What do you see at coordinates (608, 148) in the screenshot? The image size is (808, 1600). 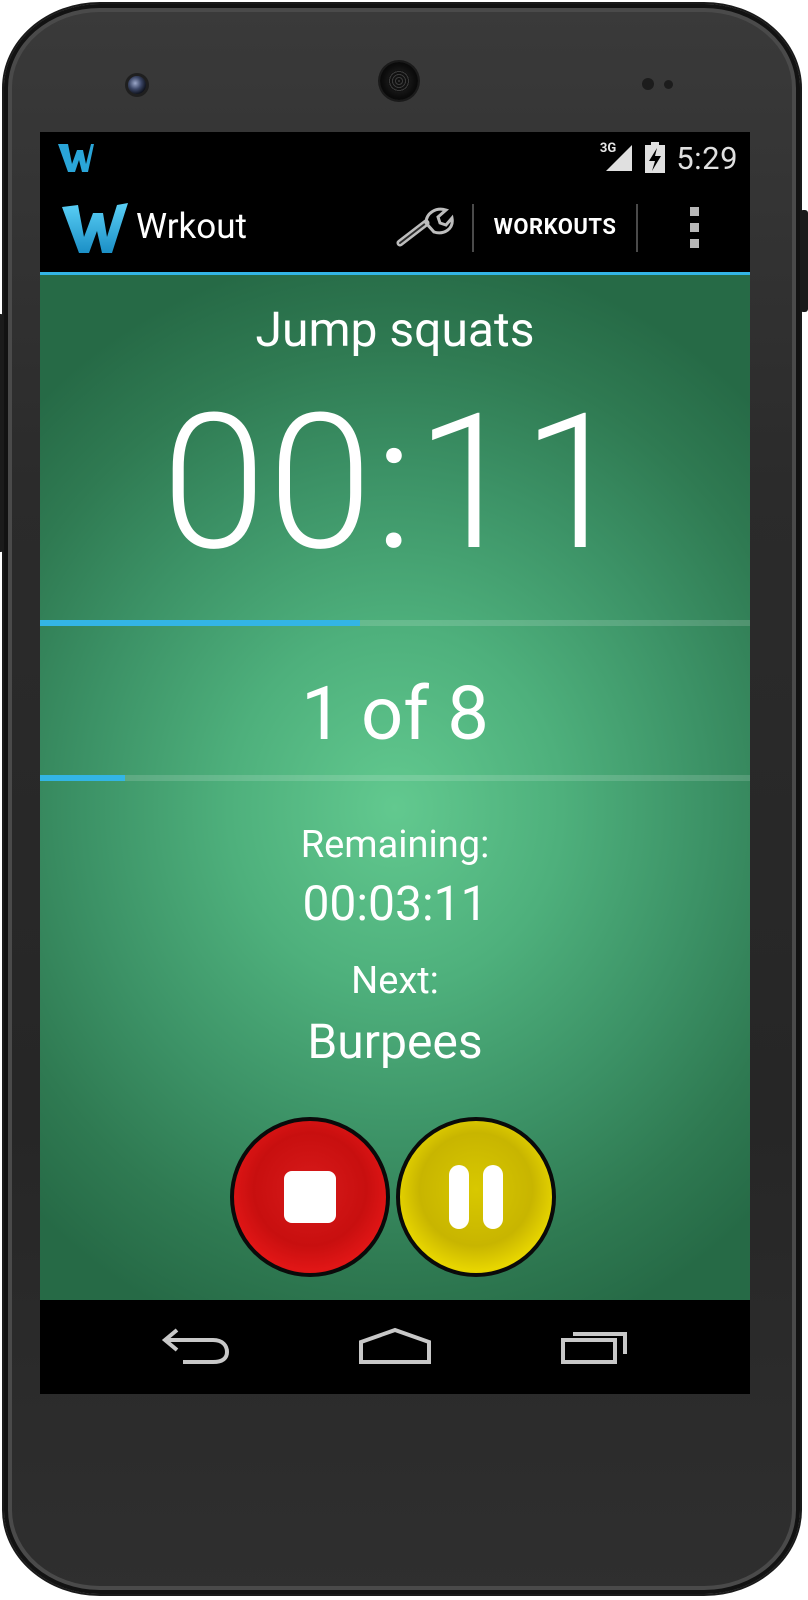 I see `network-type: 3G` at bounding box center [608, 148].